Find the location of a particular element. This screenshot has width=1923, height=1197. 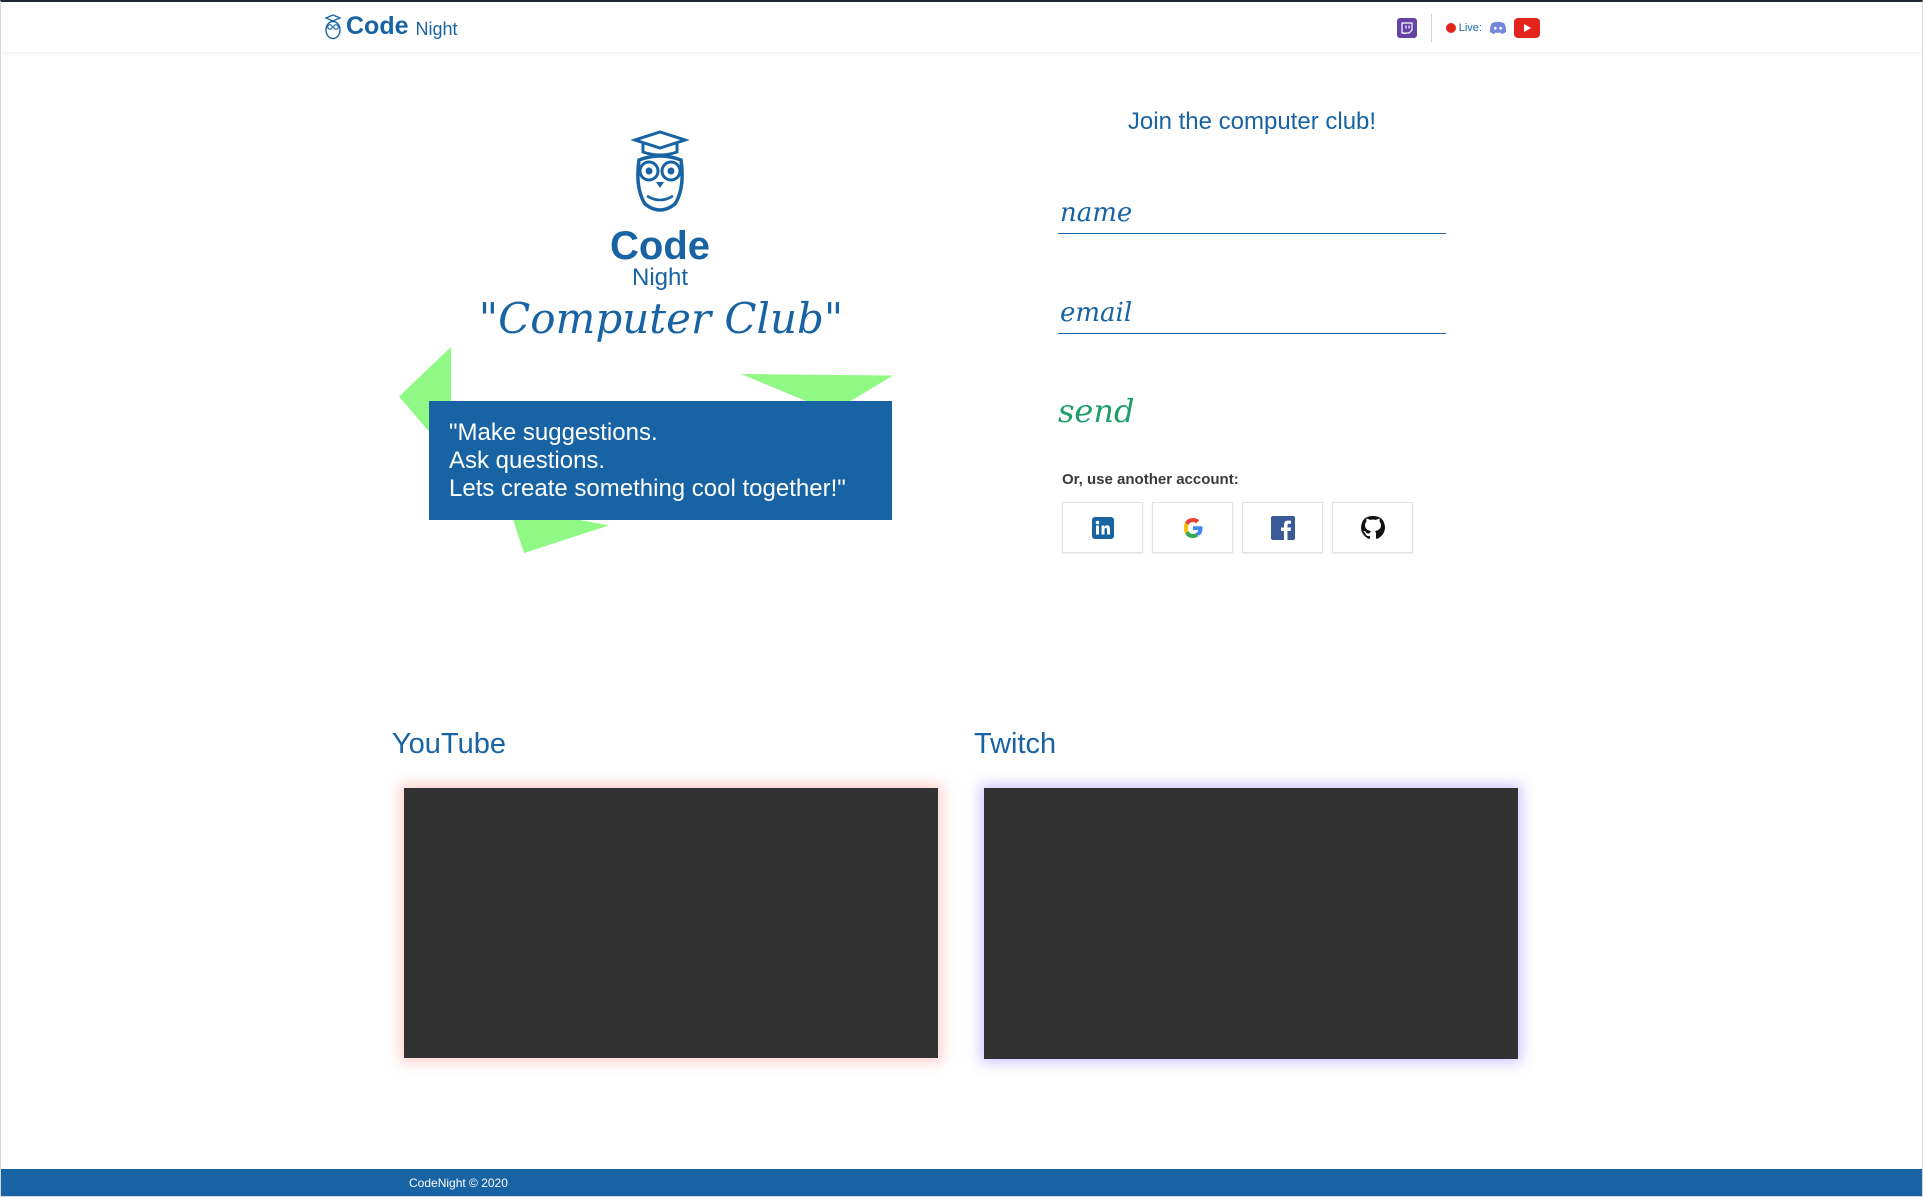

footer-copyright: CodeNight © 2020 is located at coordinates (458, 1183).